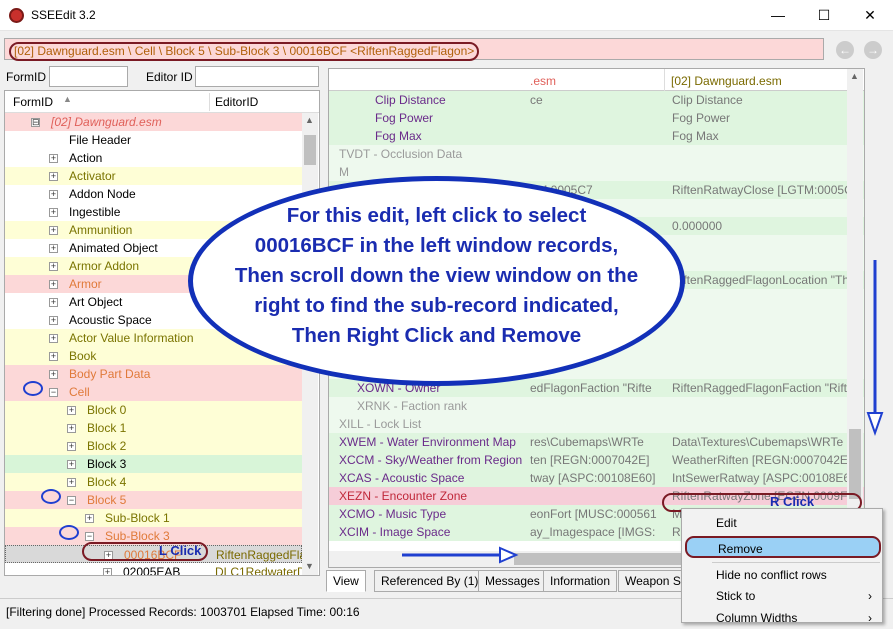 The height and width of the screenshot is (629, 893). Describe the element at coordinates (395, 532) in the screenshot. I see `view-row-label: XCIM - Image Space` at that location.